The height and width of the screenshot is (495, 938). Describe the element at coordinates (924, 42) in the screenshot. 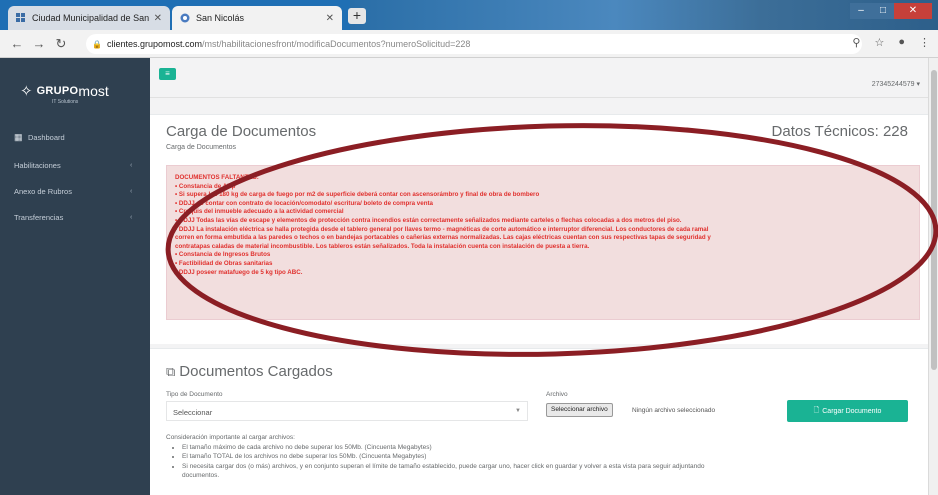

I see `browser-menu-icon: ⋮` at that location.